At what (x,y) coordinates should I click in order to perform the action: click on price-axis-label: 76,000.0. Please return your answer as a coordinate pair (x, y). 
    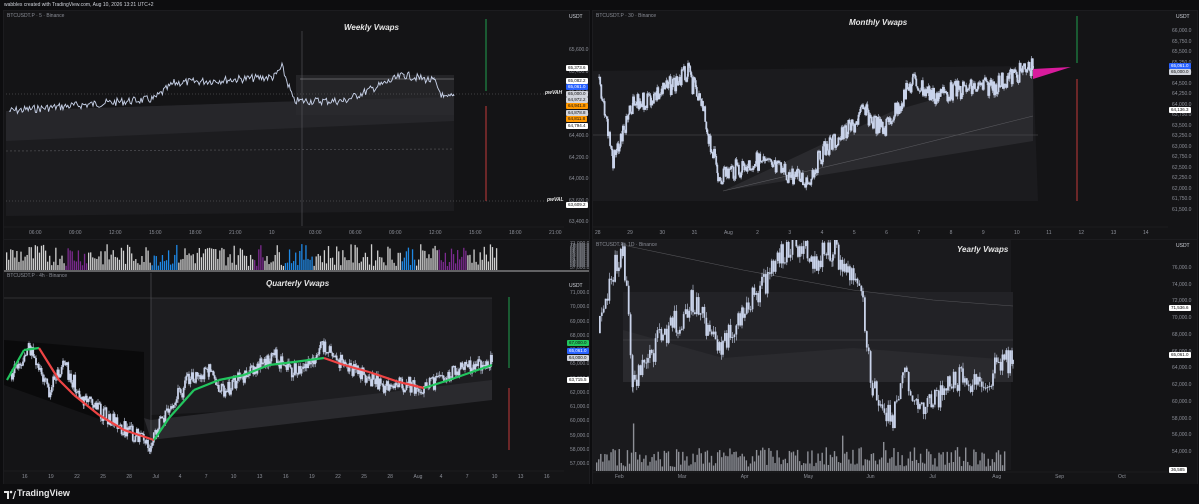
    Looking at the image, I should click on (1182, 268).